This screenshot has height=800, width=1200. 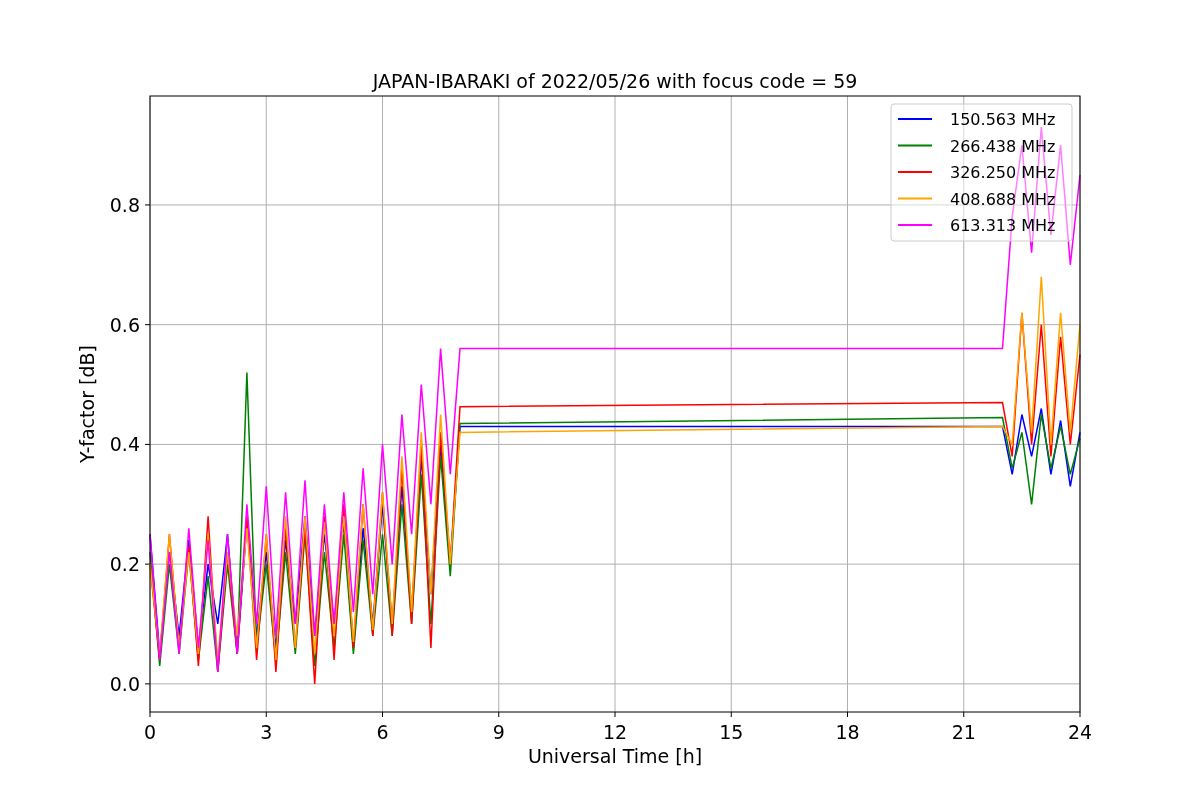 What do you see at coordinates (124, 204) in the screenshot?
I see `y-tick-label: 0.8` at bounding box center [124, 204].